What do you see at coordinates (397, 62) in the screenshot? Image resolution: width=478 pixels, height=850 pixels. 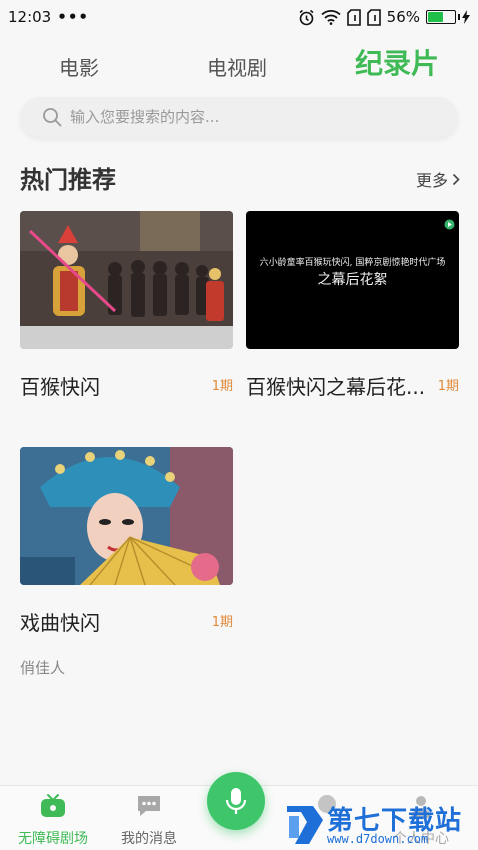 I see `tab-documentaries: 纪录片` at bounding box center [397, 62].